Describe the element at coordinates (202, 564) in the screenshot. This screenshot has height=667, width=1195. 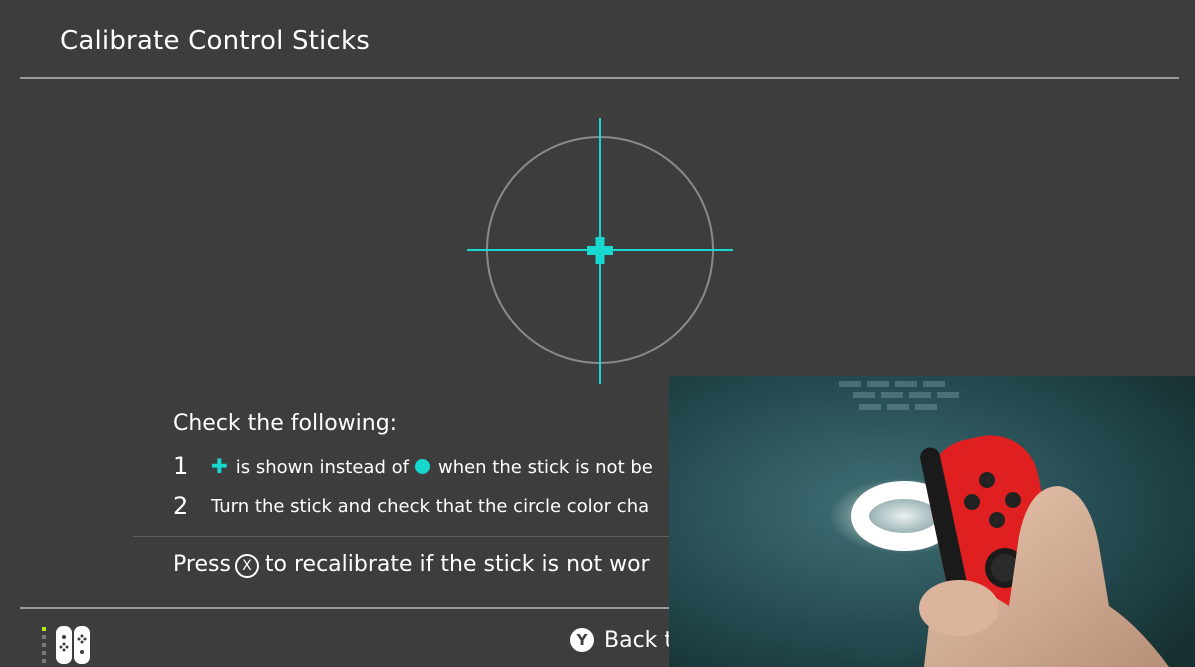
I see `press-prefix: Press` at that location.